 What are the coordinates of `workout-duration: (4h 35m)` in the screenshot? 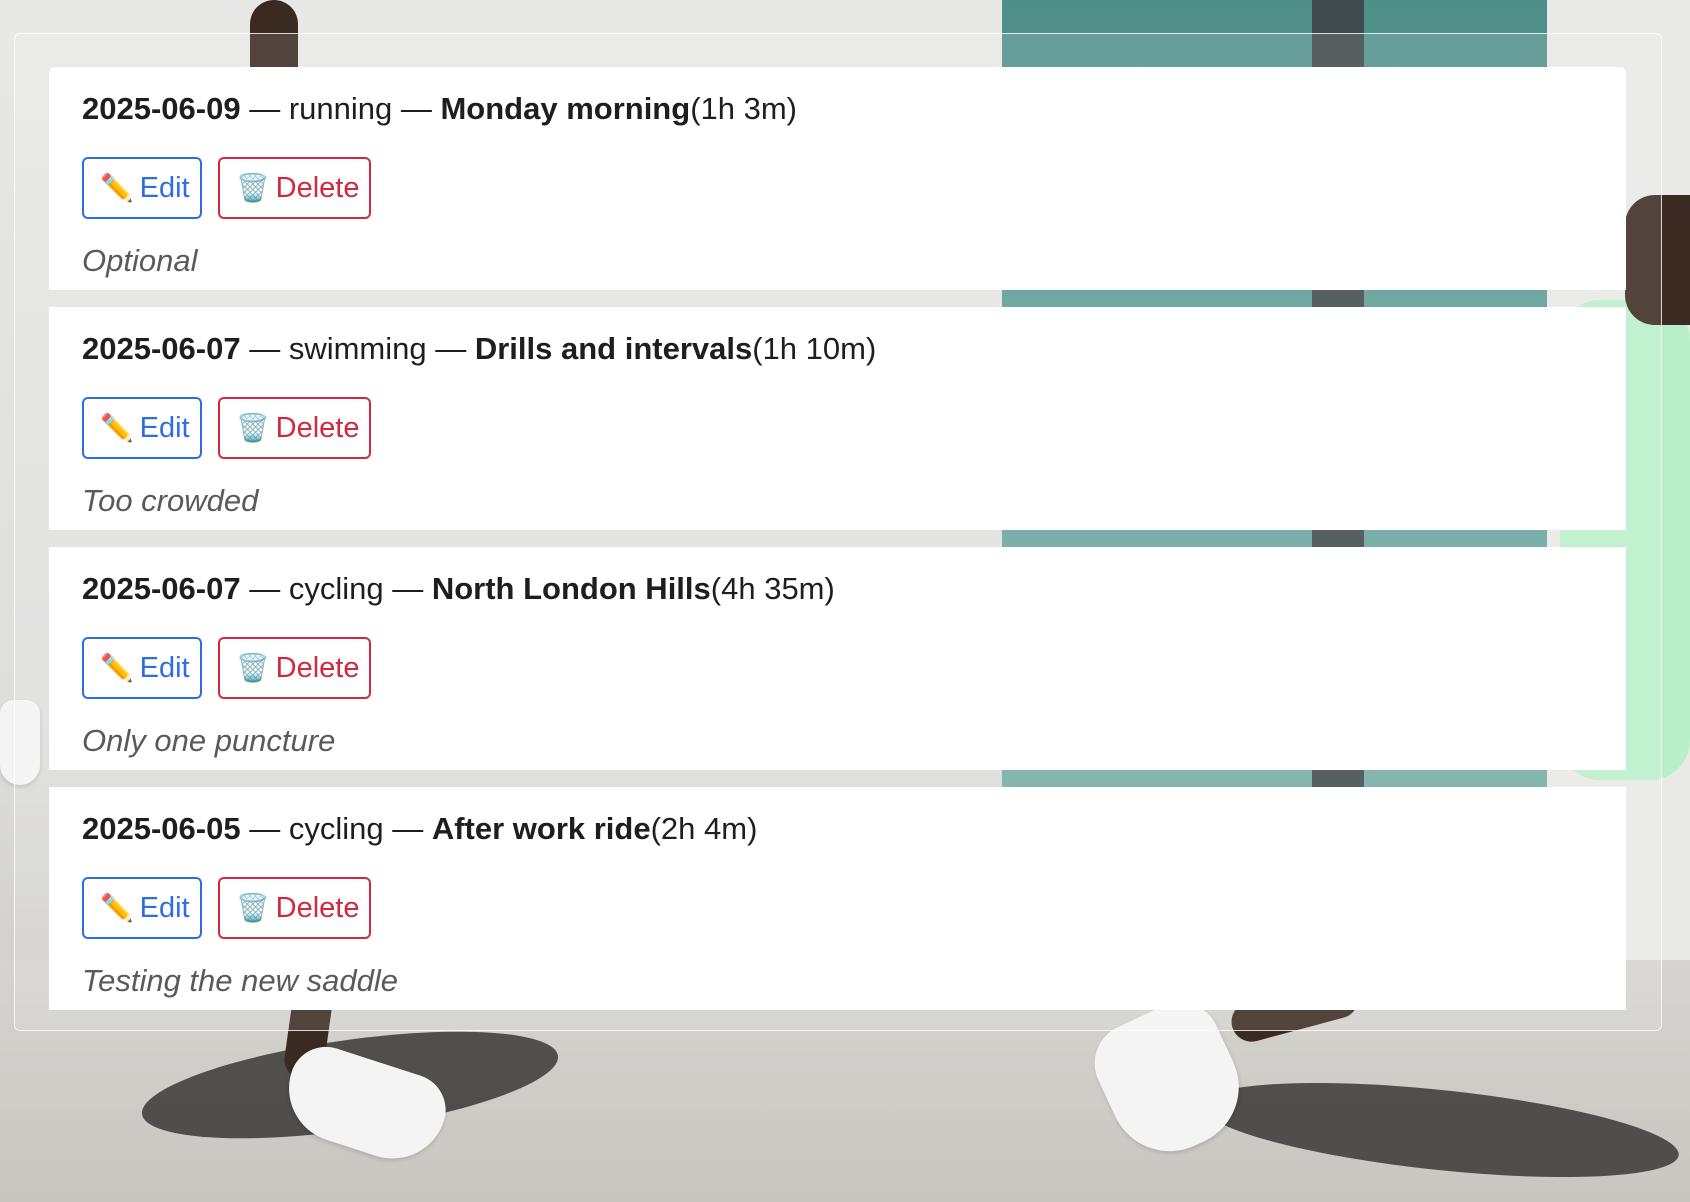 It's located at (772, 588).